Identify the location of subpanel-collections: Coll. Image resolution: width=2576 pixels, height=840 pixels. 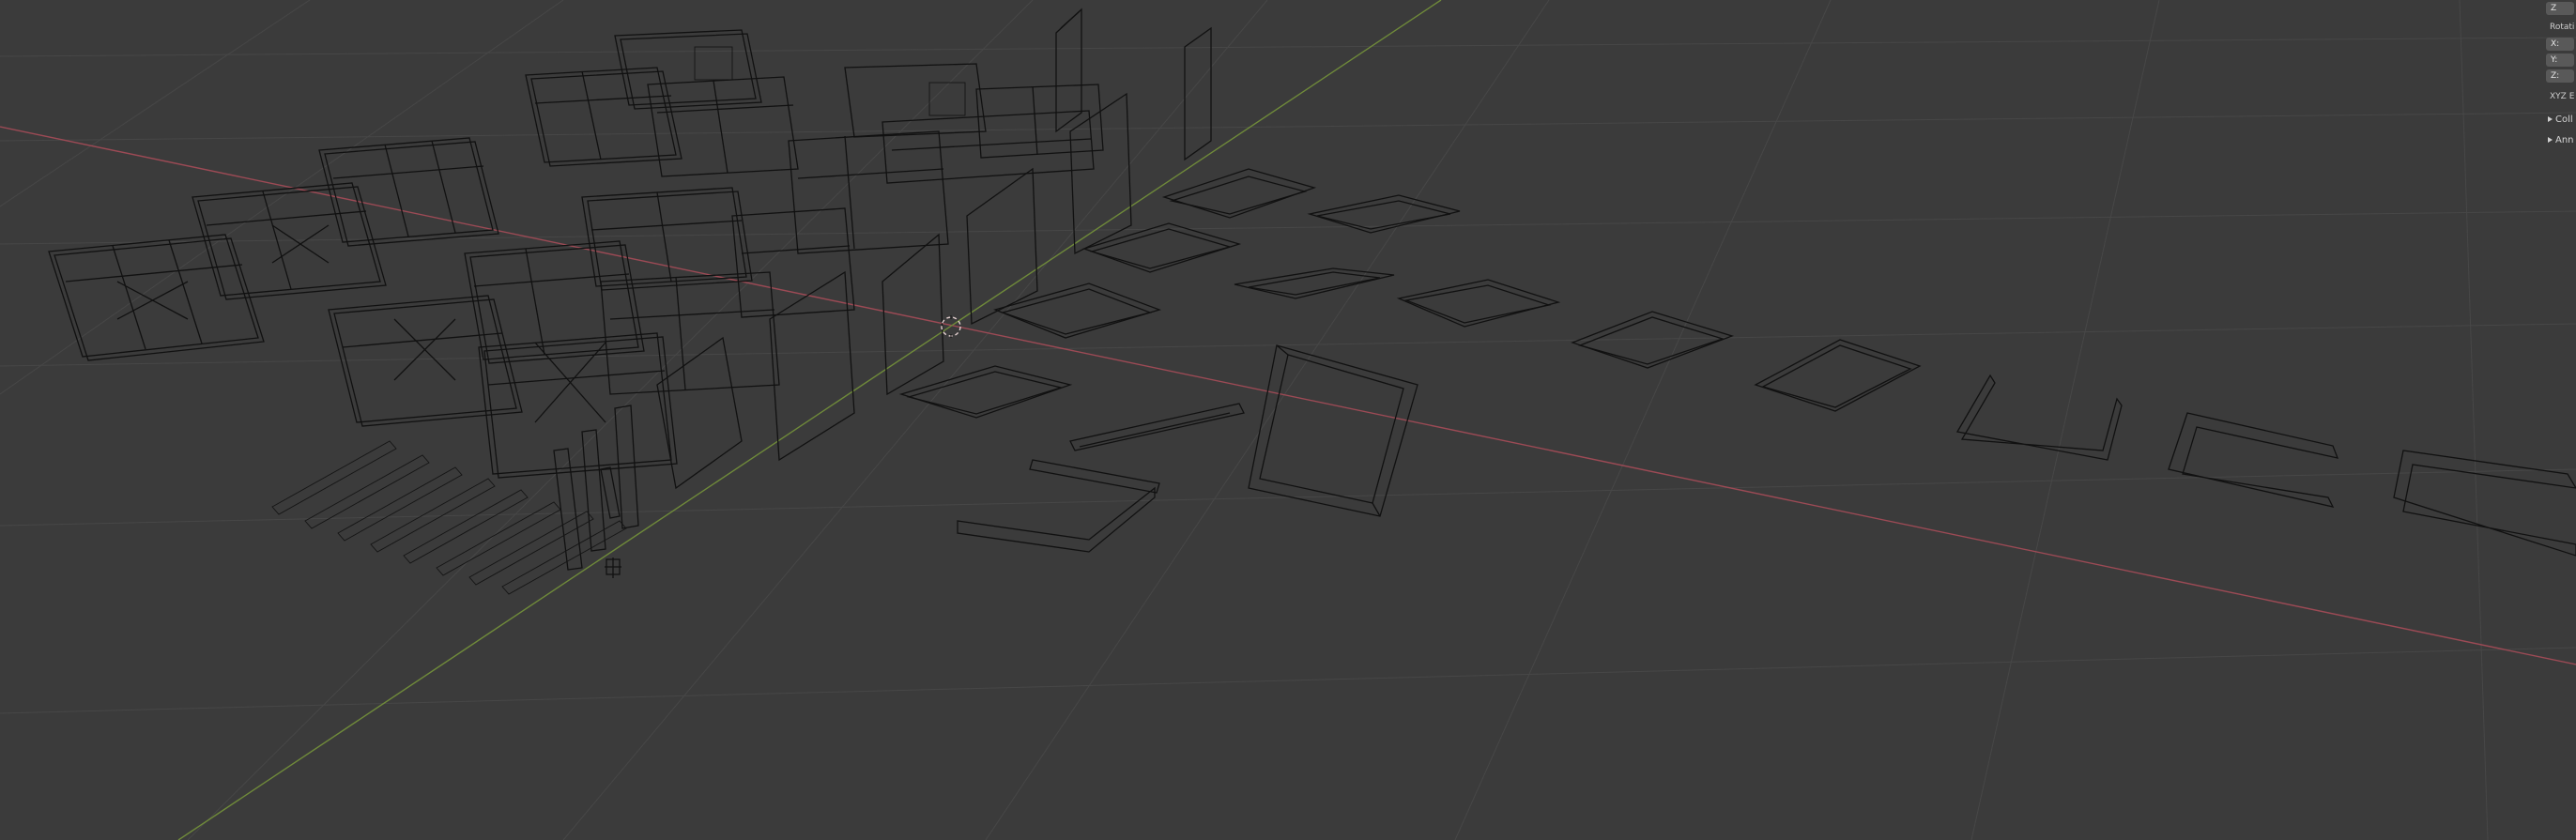
(2562, 120).